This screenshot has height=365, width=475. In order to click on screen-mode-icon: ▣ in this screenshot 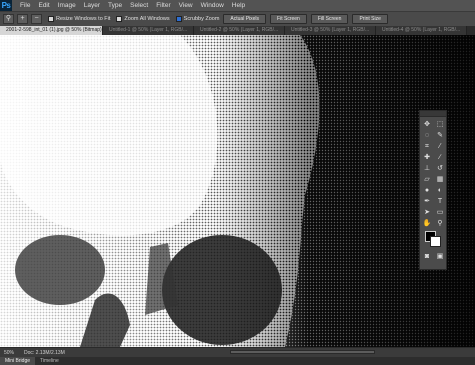, I will do `click(440, 256)`.